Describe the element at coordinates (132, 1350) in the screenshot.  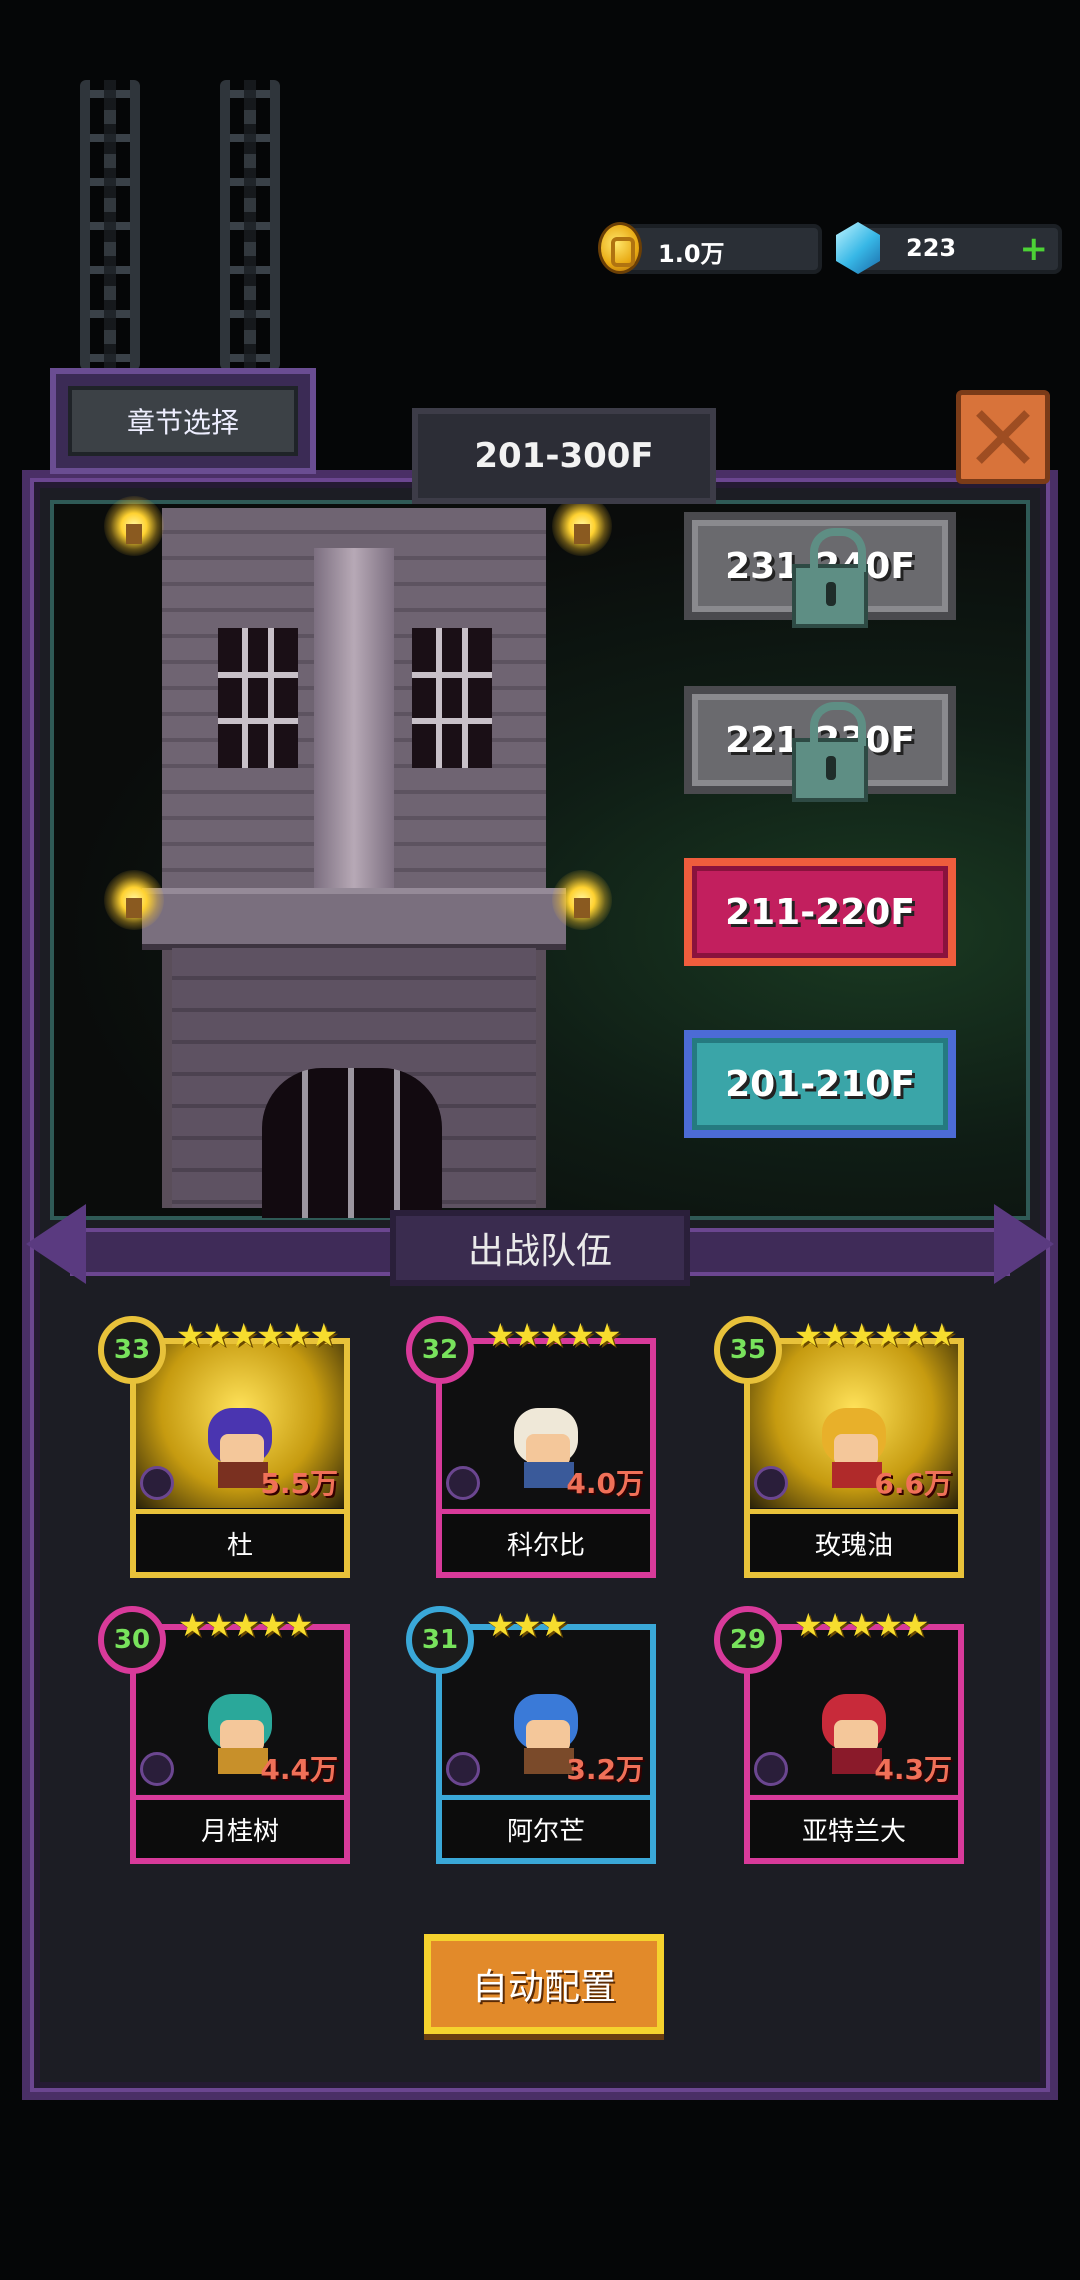
I see `hero-level: 33` at that location.